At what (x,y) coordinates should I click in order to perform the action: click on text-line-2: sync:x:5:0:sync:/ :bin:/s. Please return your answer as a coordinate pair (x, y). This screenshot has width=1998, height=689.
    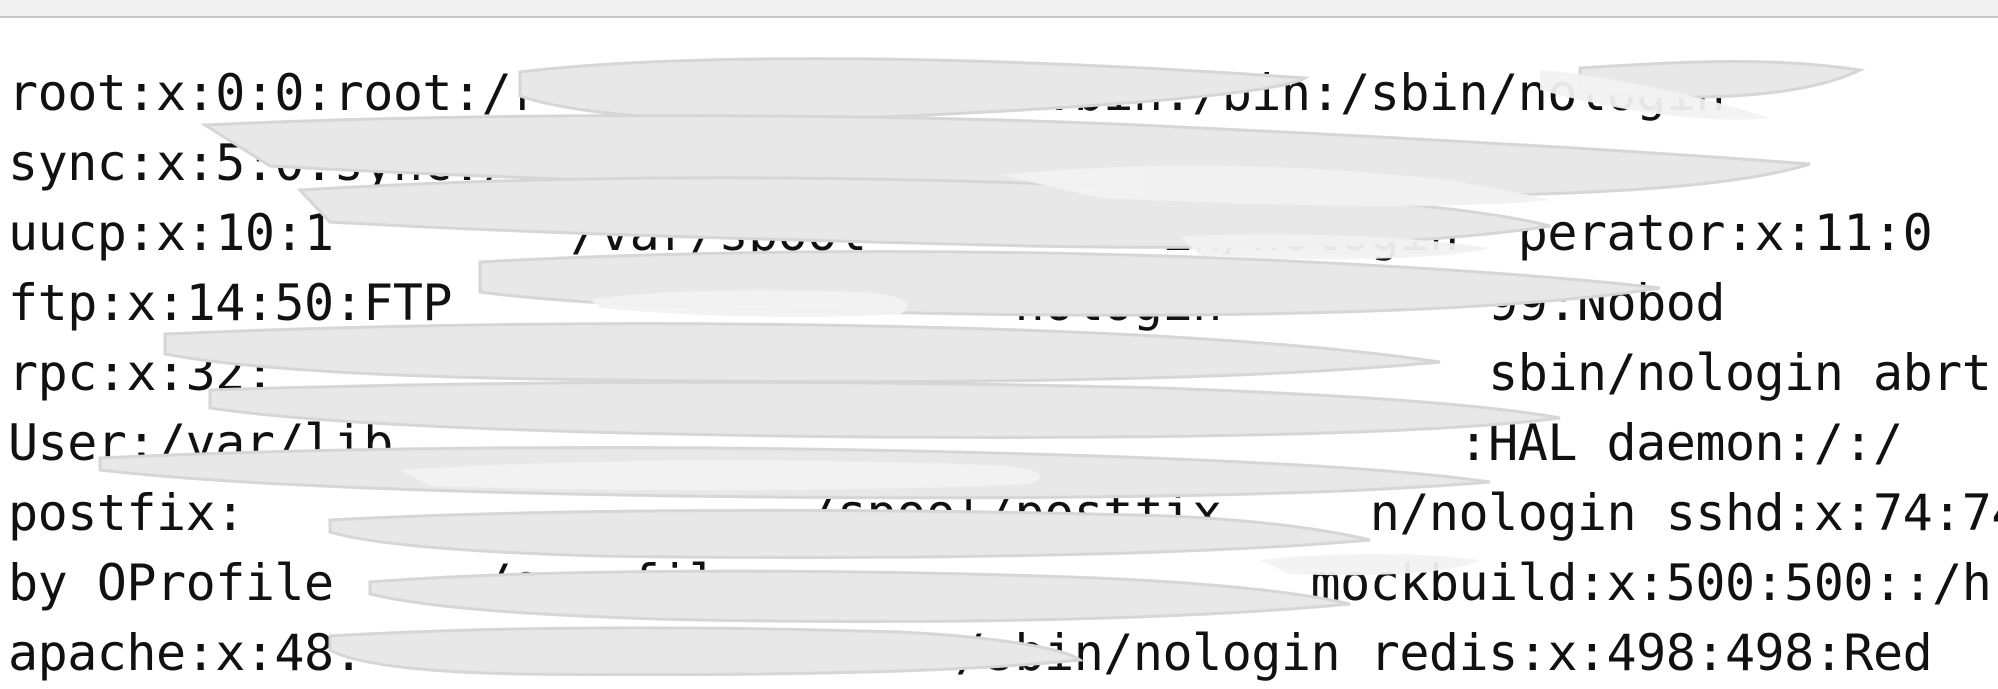
    Looking at the image, I should click on (689, 163).